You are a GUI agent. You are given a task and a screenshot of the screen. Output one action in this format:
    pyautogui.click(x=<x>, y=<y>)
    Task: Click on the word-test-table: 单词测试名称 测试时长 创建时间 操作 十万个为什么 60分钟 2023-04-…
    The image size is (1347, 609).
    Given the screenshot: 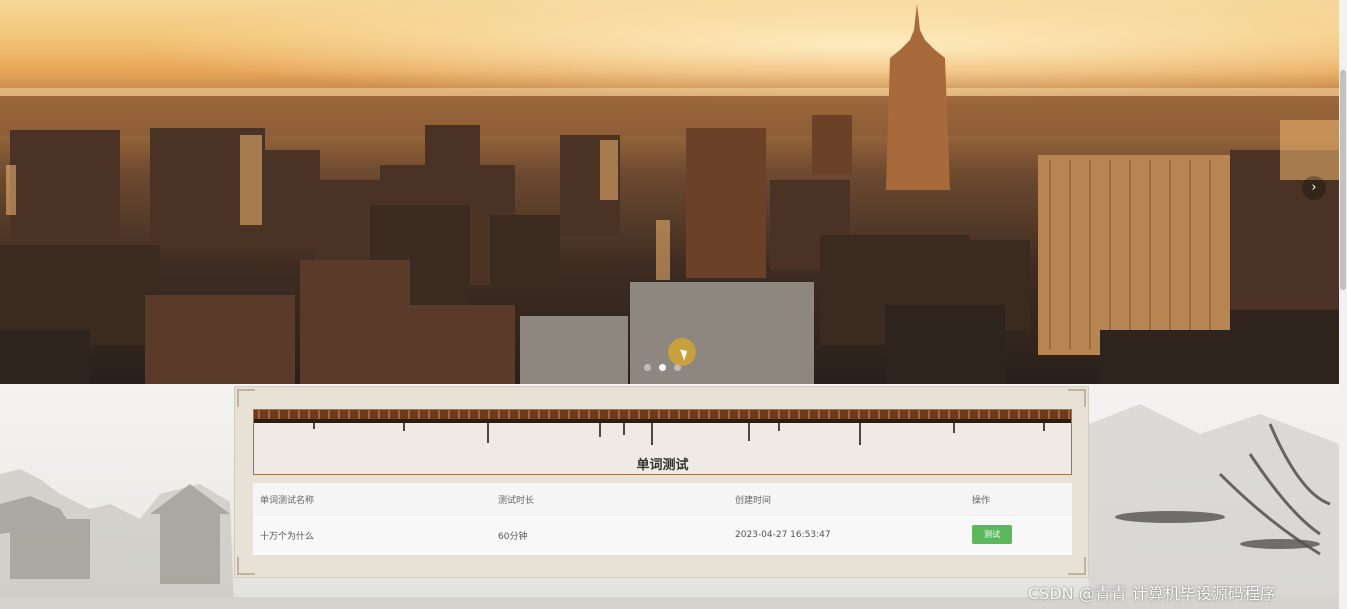 What is the action you would take?
    pyautogui.click(x=662, y=519)
    